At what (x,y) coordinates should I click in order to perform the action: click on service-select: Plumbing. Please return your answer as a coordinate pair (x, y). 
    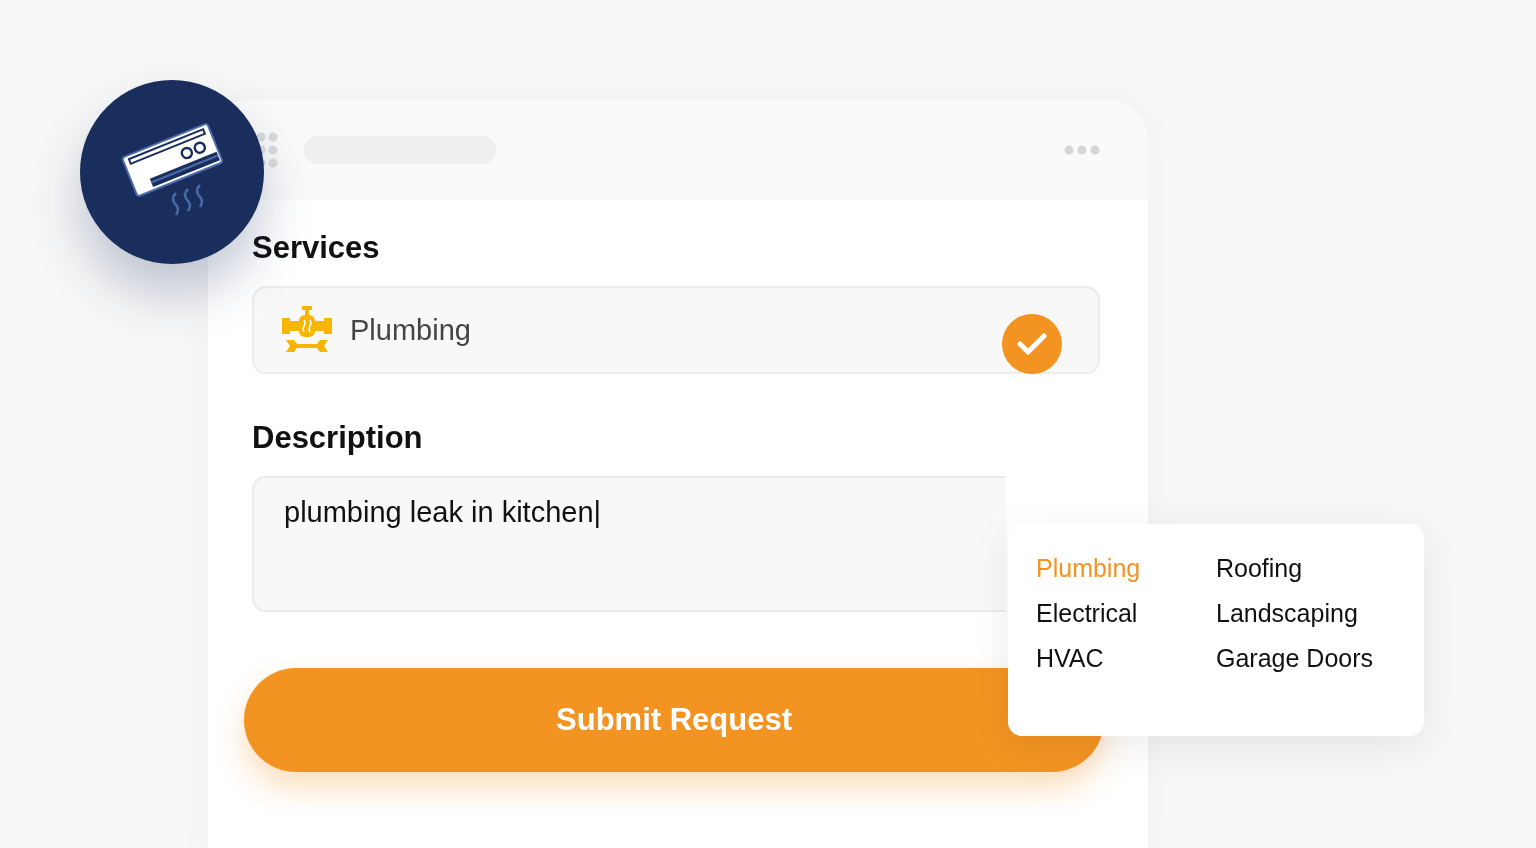
    Looking at the image, I should click on (676, 330).